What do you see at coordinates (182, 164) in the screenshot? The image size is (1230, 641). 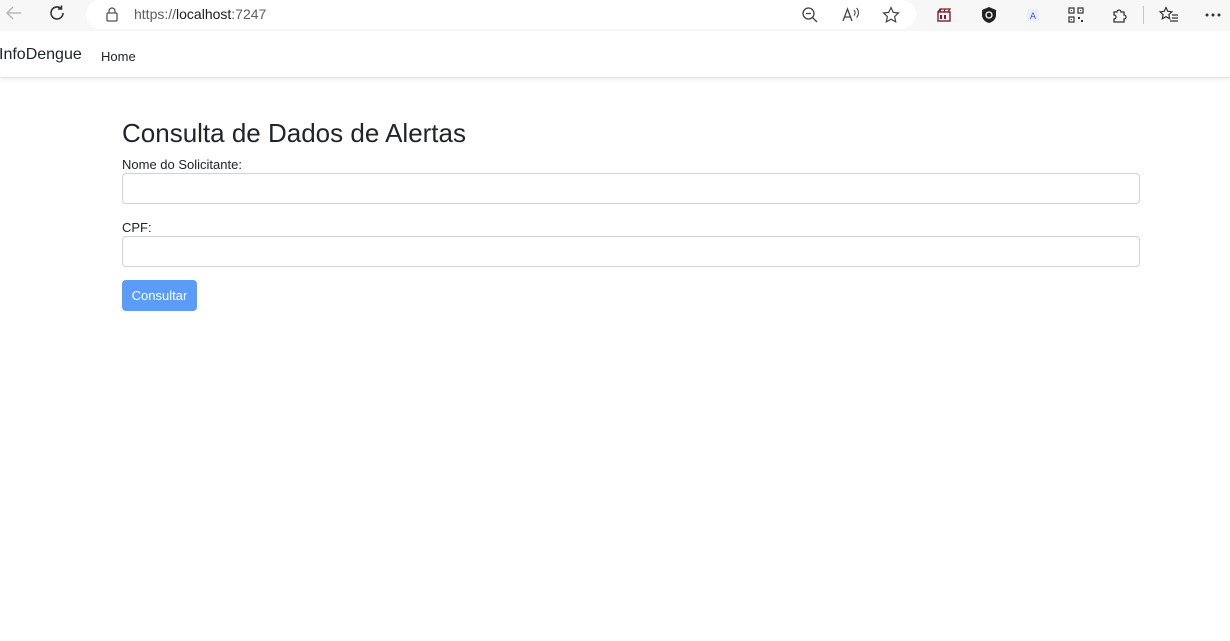 I see `name-label: Nome do Solicitante:` at bounding box center [182, 164].